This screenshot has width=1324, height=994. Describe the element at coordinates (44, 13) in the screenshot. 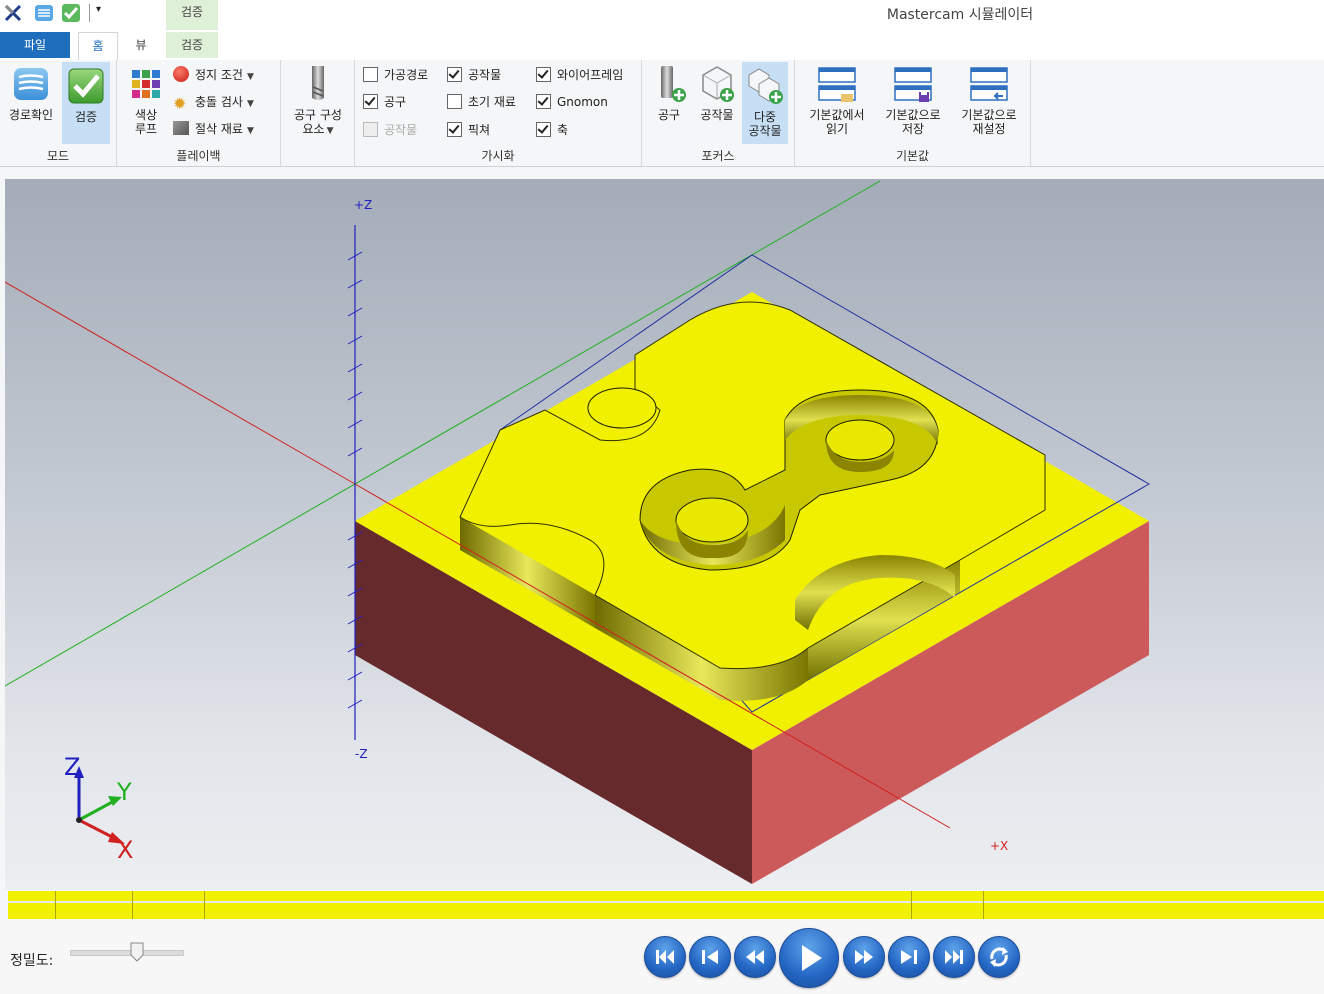

I see `backplot-quick-icon` at that location.